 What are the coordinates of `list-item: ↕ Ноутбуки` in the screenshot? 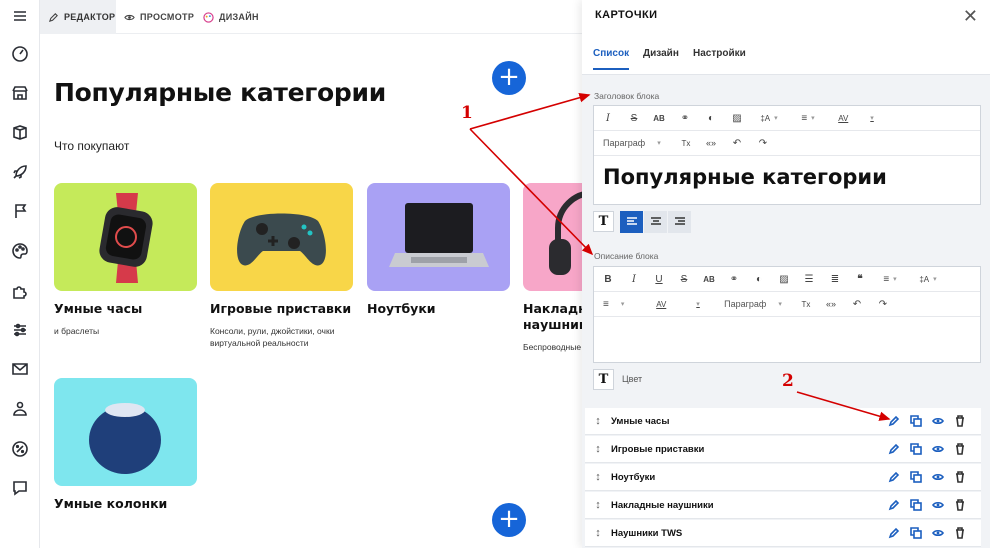 It's located at (783, 477).